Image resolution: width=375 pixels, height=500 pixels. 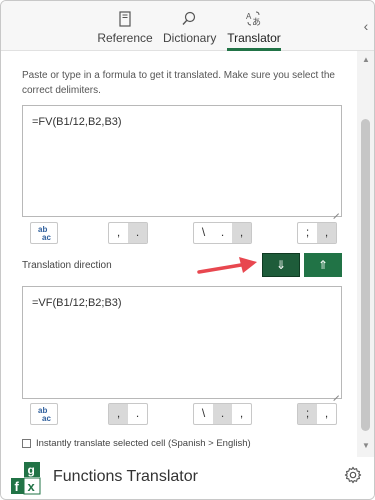 What do you see at coordinates (182, 234) in the screenshot?
I see `source-options-row: ab ac , . \ . , ; ,` at bounding box center [182, 234].